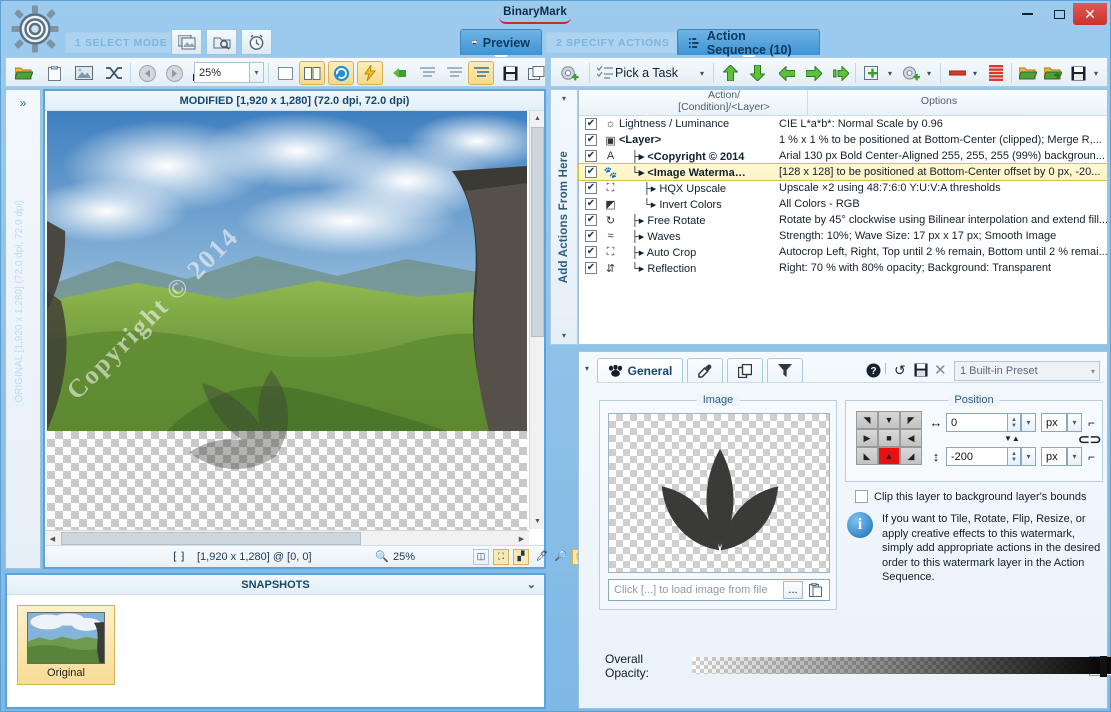 Image resolution: width=1111 pixels, height=712 pixels. I want to click on list-view-2-button, so click(454, 73).